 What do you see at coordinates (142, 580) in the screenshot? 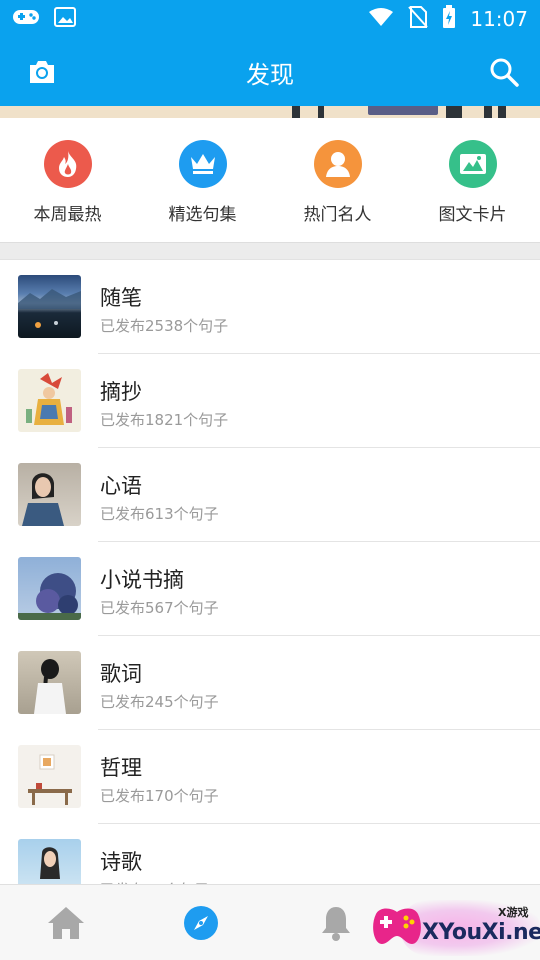
I see `list-item-title: 小说书摘` at bounding box center [142, 580].